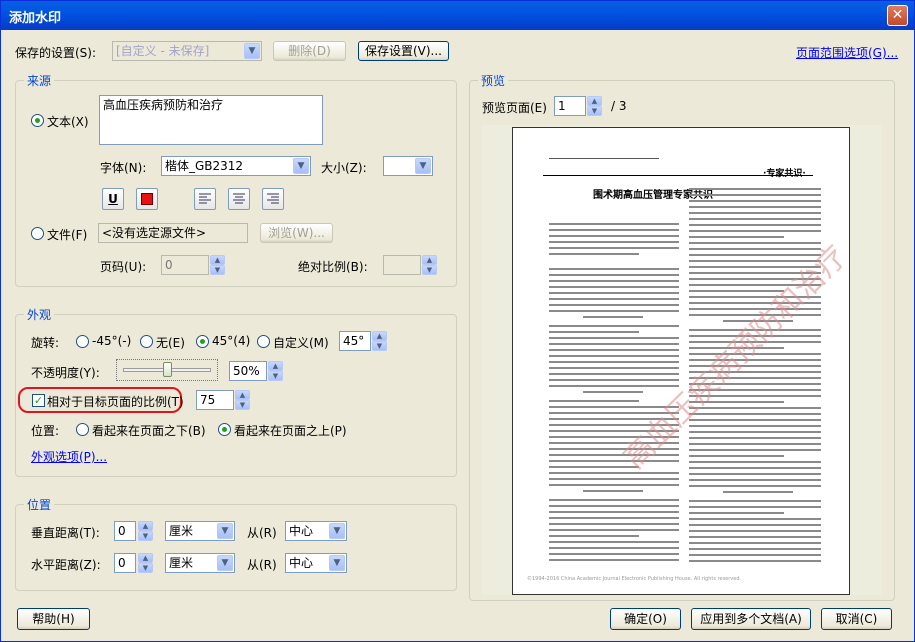 This screenshot has width=915, height=642. Describe the element at coordinates (301, 343) in the screenshot. I see `rotation-custom-label: 自定义(M)` at that location.